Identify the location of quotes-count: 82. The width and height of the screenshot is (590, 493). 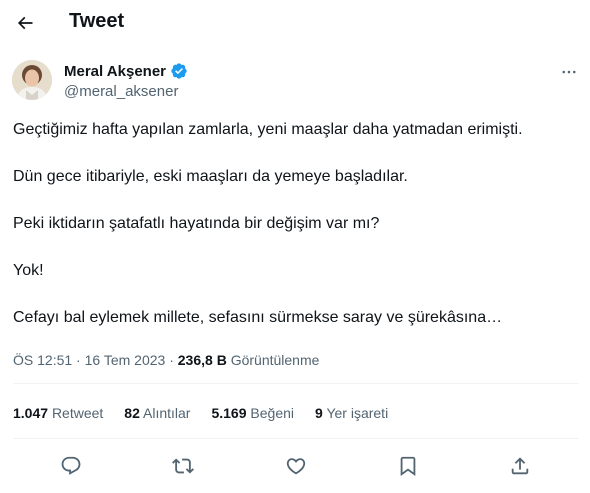
(132, 413).